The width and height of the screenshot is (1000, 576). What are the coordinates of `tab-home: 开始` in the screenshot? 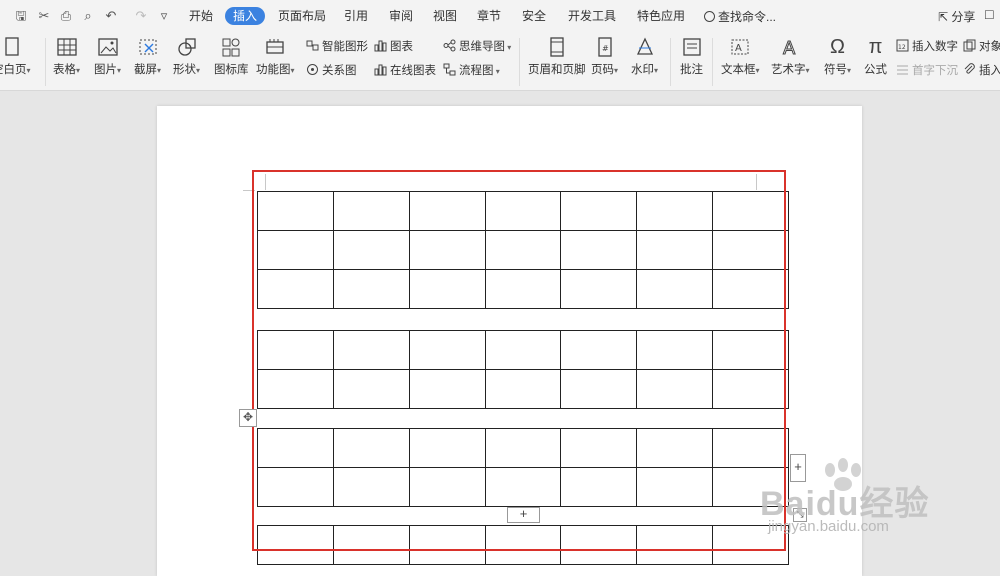 It's located at (201, 16).